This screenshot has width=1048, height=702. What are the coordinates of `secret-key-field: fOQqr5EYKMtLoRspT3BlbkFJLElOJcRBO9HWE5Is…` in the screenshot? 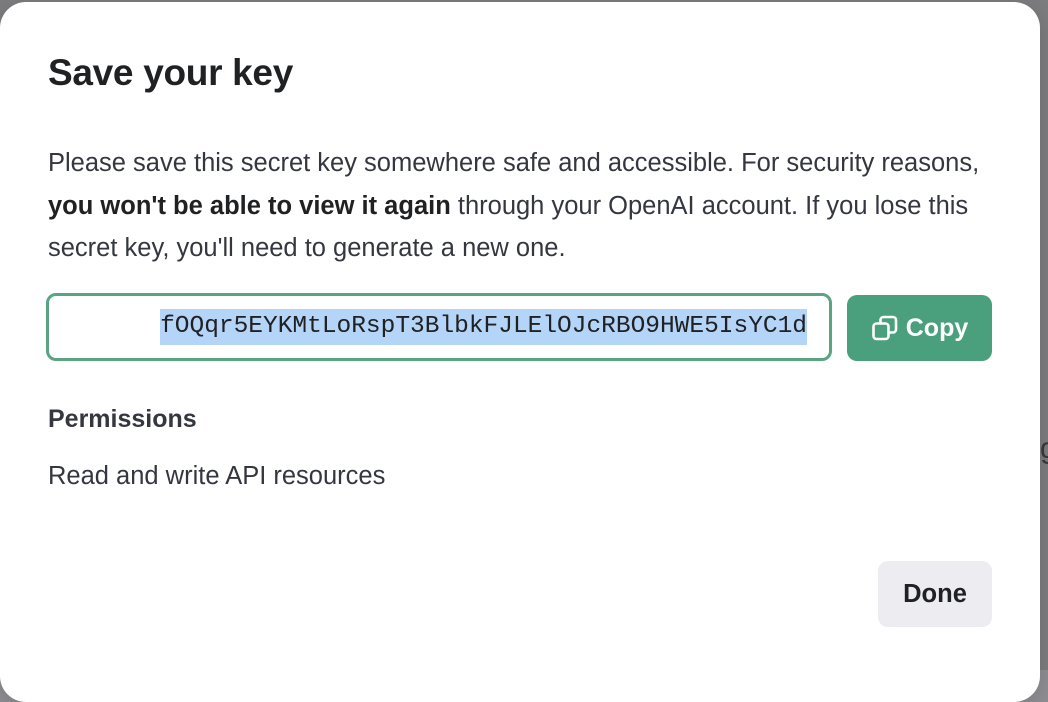 It's located at (439, 327).